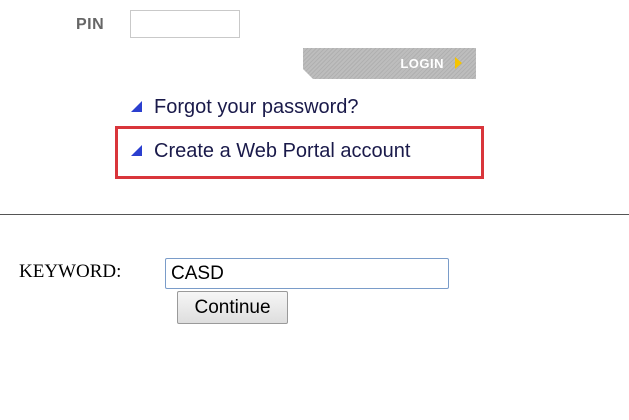 The height and width of the screenshot is (420, 629). Describe the element at coordinates (422, 63) in the screenshot. I see `login-button-label: LOGIN` at that location.